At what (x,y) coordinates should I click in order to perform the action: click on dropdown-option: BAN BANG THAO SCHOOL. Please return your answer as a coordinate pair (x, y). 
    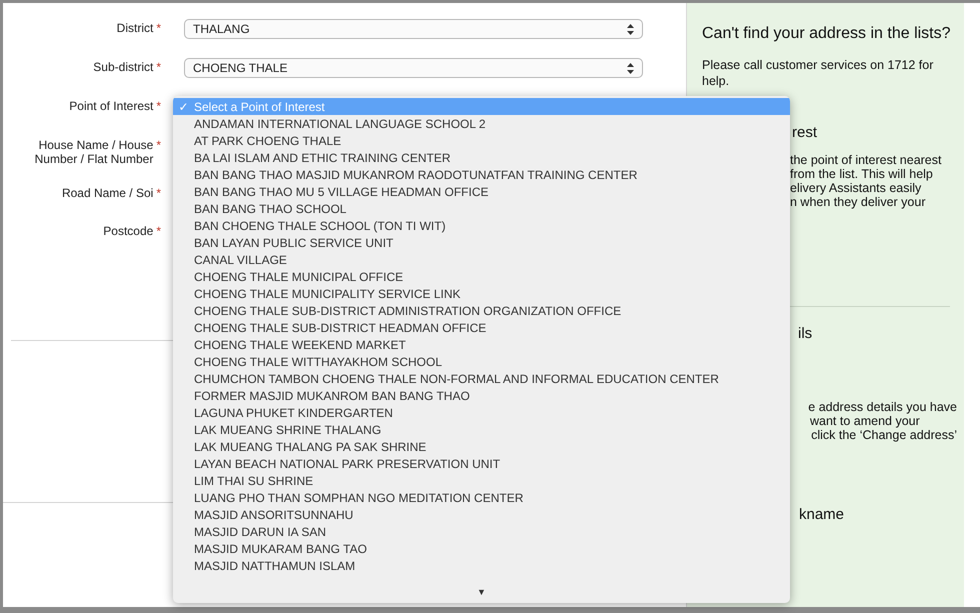
    Looking at the image, I should click on (481, 208).